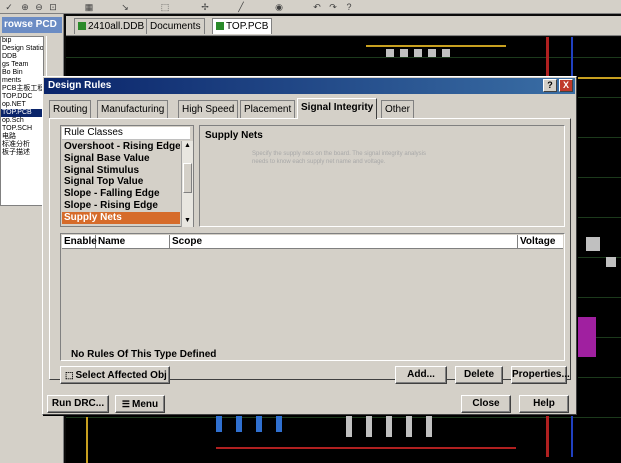  What do you see at coordinates (125, 404) in the screenshot?
I see `menu-icon: ☰` at bounding box center [125, 404].